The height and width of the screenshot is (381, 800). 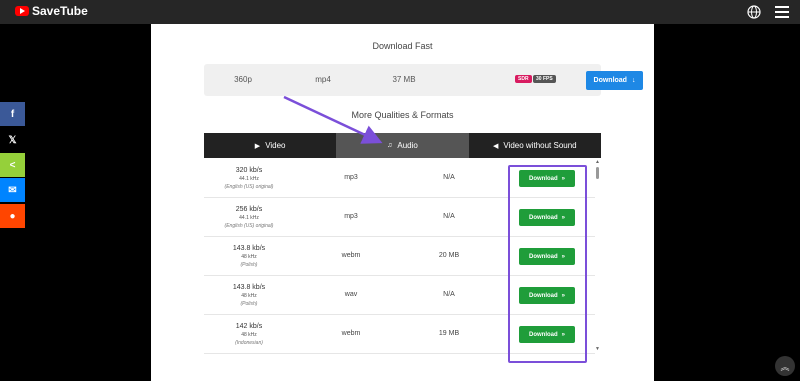 What do you see at coordinates (523, 79) in the screenshot?
I see `sdr-badge: SDR` at bounding box center [523, 79].